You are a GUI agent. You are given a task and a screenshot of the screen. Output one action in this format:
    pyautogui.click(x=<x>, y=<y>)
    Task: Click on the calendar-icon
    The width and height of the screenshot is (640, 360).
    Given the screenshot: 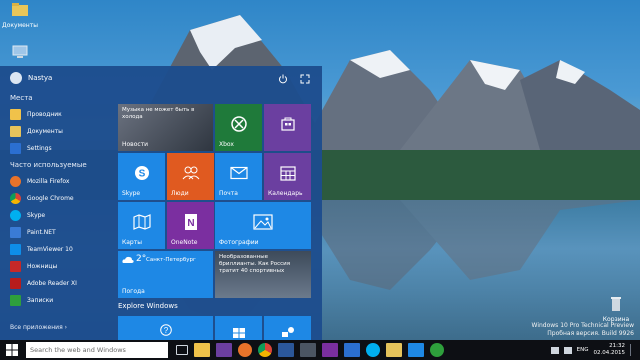 What is the action you would take?
    pyautogui.click(x=287, y=173)
    